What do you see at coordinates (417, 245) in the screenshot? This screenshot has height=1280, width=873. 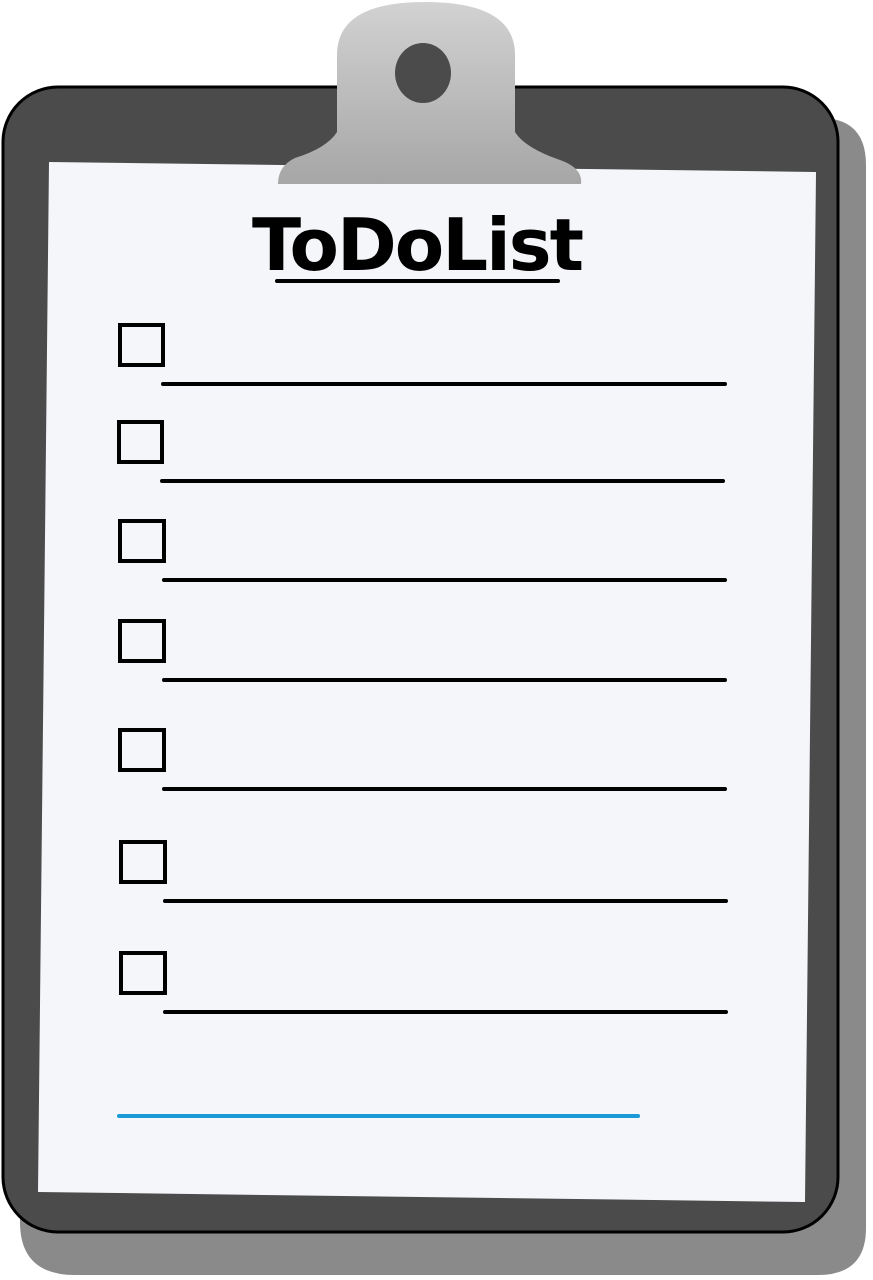 I see `page-title: ToDoList` at bounding box center [417, 245].